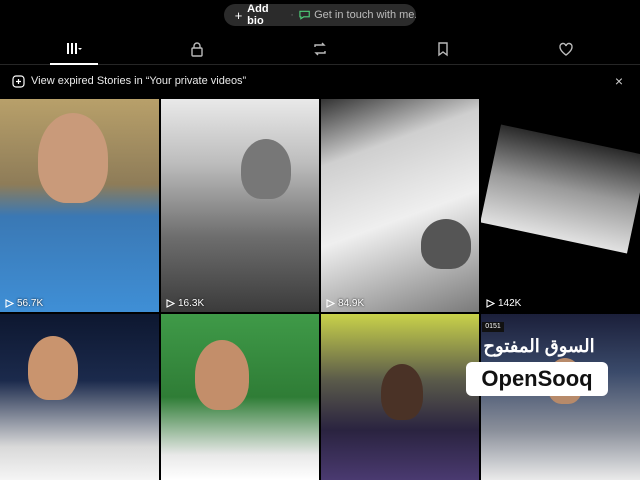  What do you see at coordinates (345, 303) in the screenshot?
I see `view-count: 84.9K` at bounding box center [345, 303].